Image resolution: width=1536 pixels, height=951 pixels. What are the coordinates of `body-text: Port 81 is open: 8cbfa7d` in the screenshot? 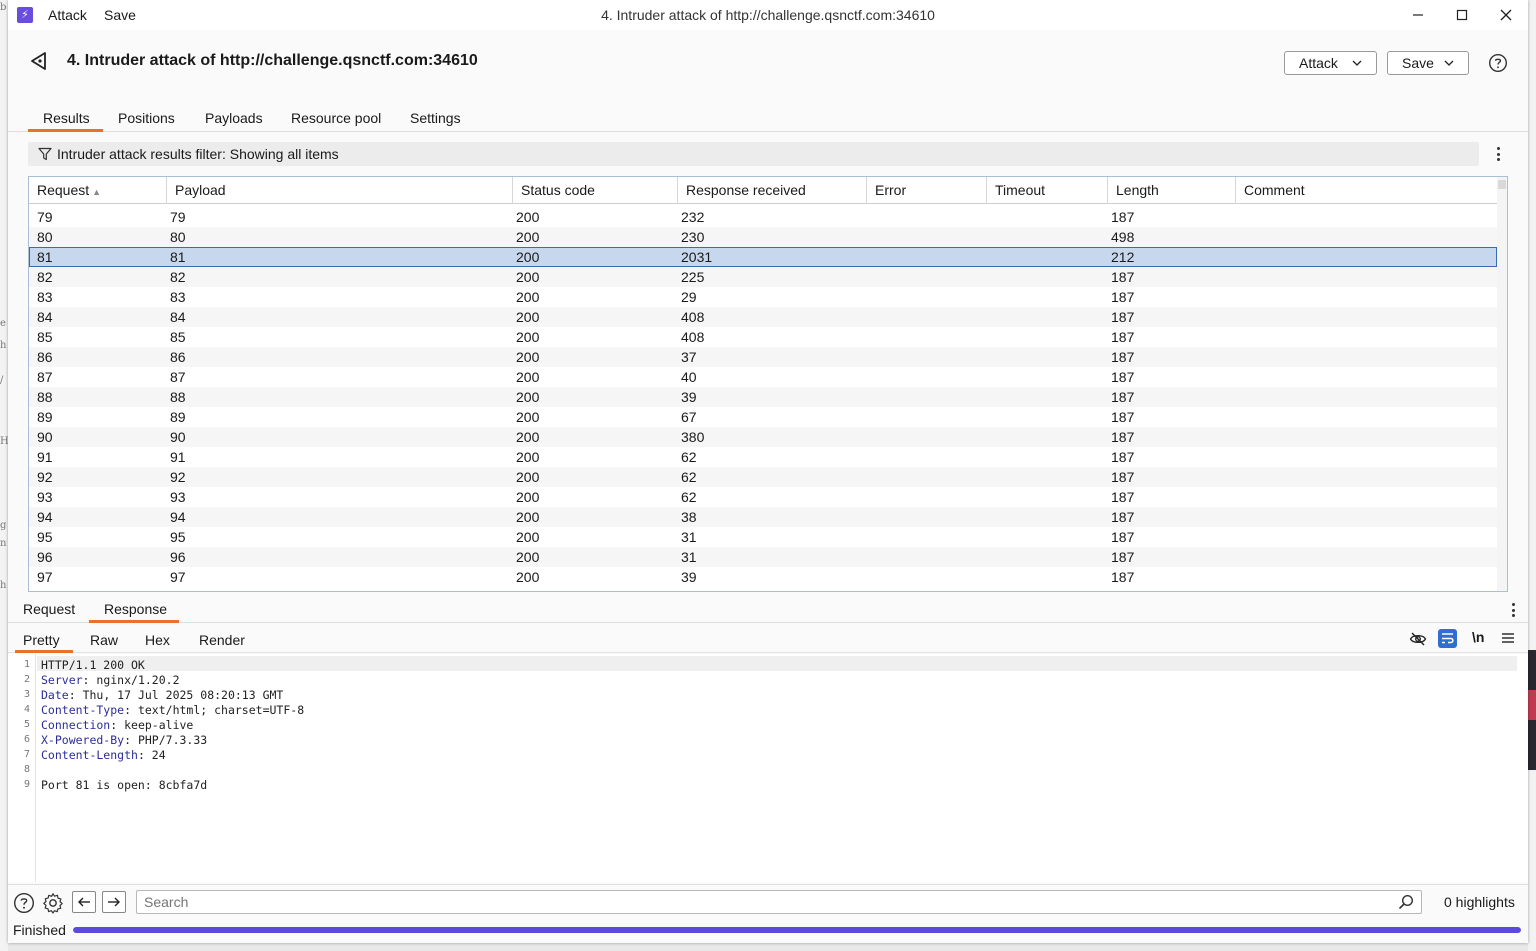 It's located at (124, 785).